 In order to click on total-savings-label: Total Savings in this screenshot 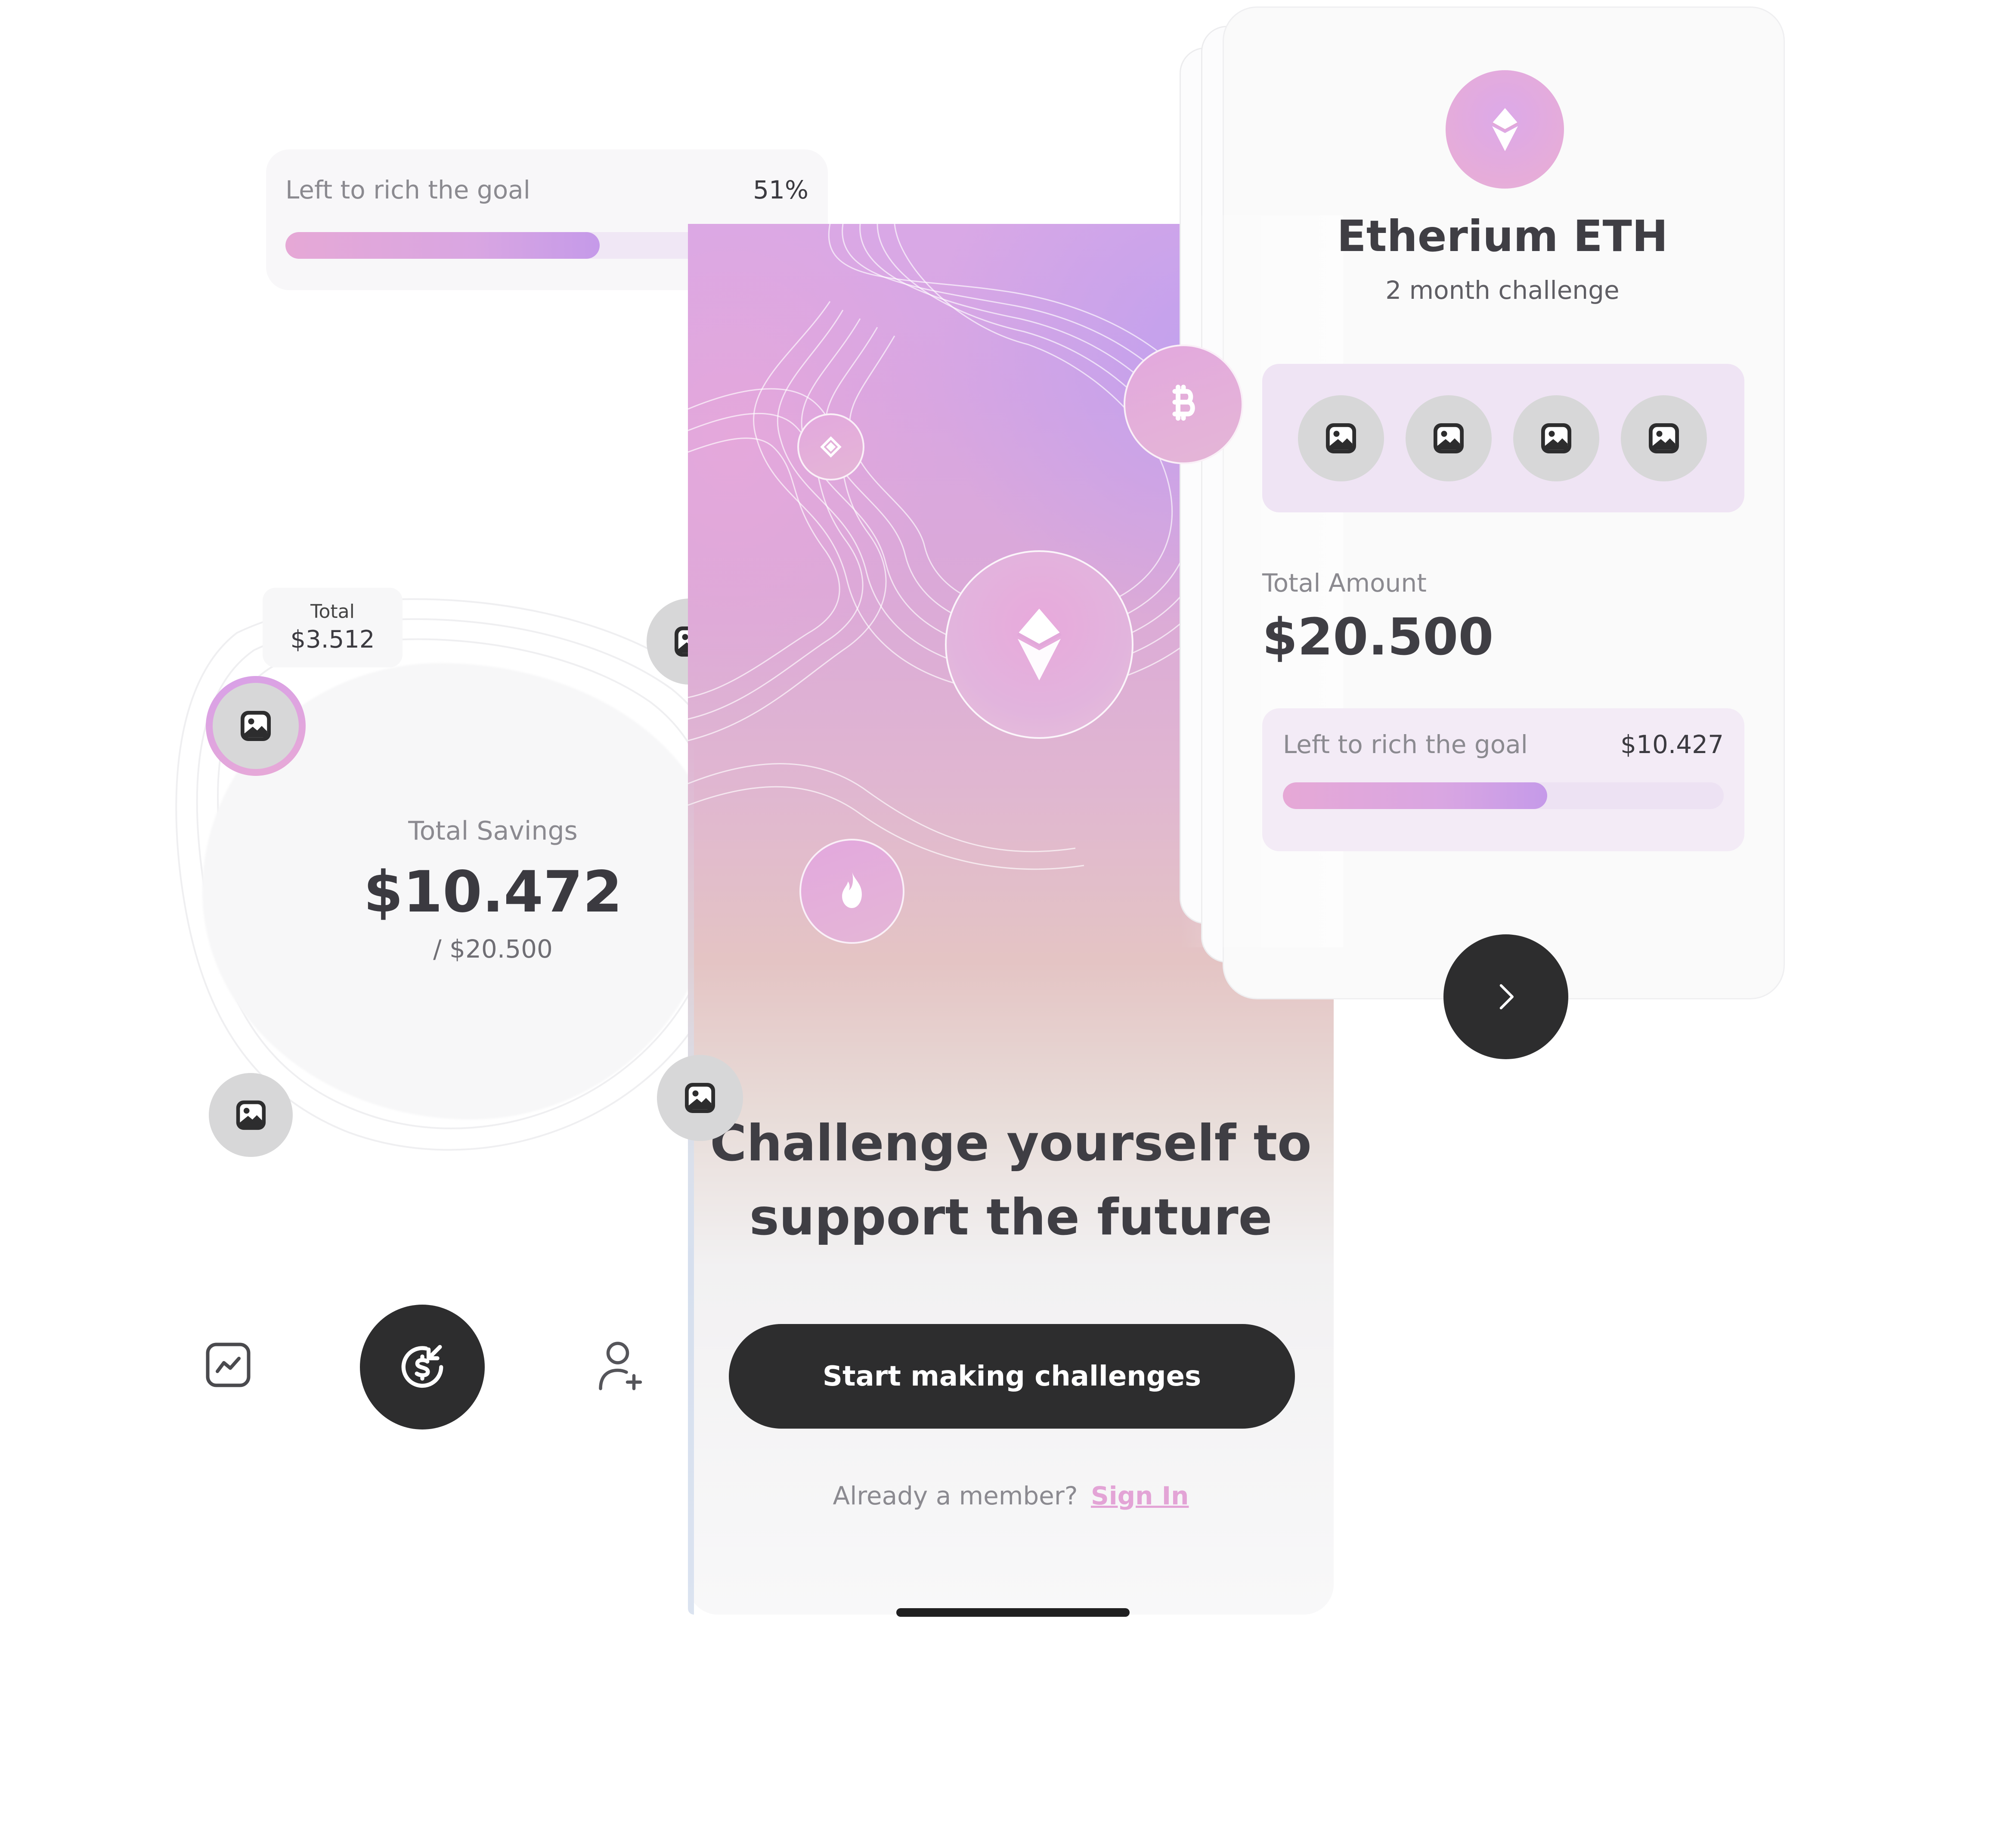, I will do `click(493, 831)`.